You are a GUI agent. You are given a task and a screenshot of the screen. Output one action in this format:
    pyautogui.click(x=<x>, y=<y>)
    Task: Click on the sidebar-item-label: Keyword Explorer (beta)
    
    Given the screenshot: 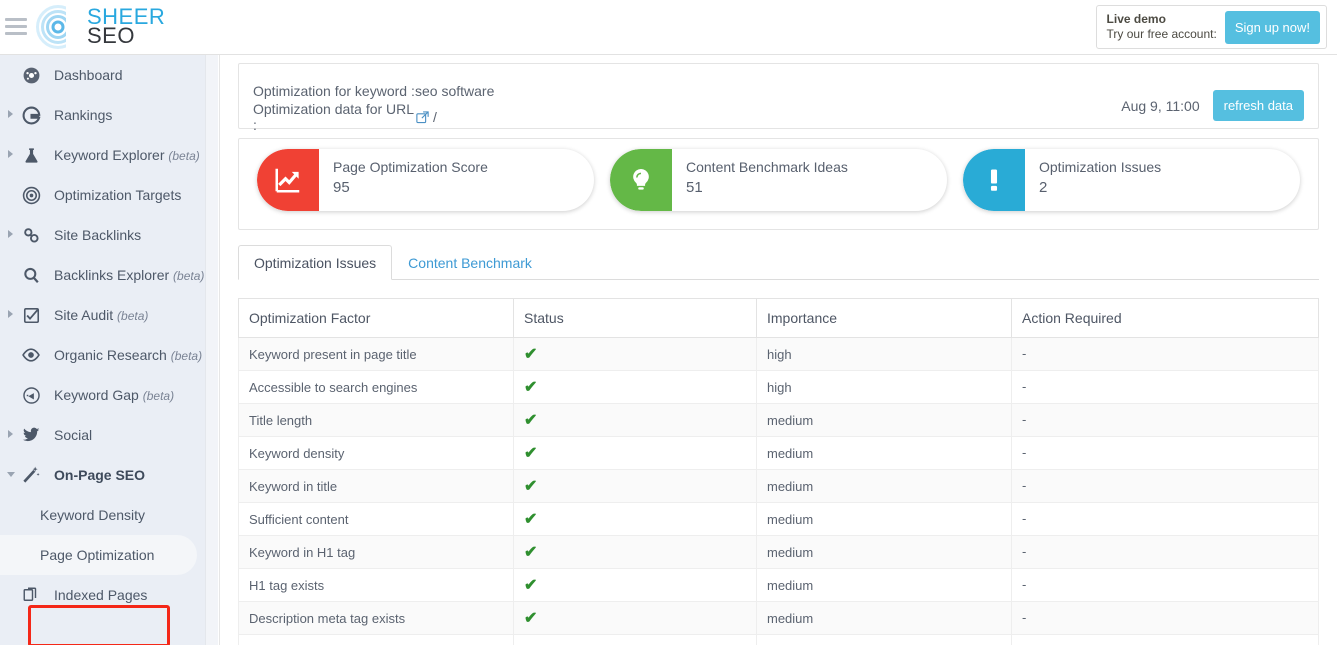 What is the action you would take?
    pyautogui.click(x=127, y=155)
    